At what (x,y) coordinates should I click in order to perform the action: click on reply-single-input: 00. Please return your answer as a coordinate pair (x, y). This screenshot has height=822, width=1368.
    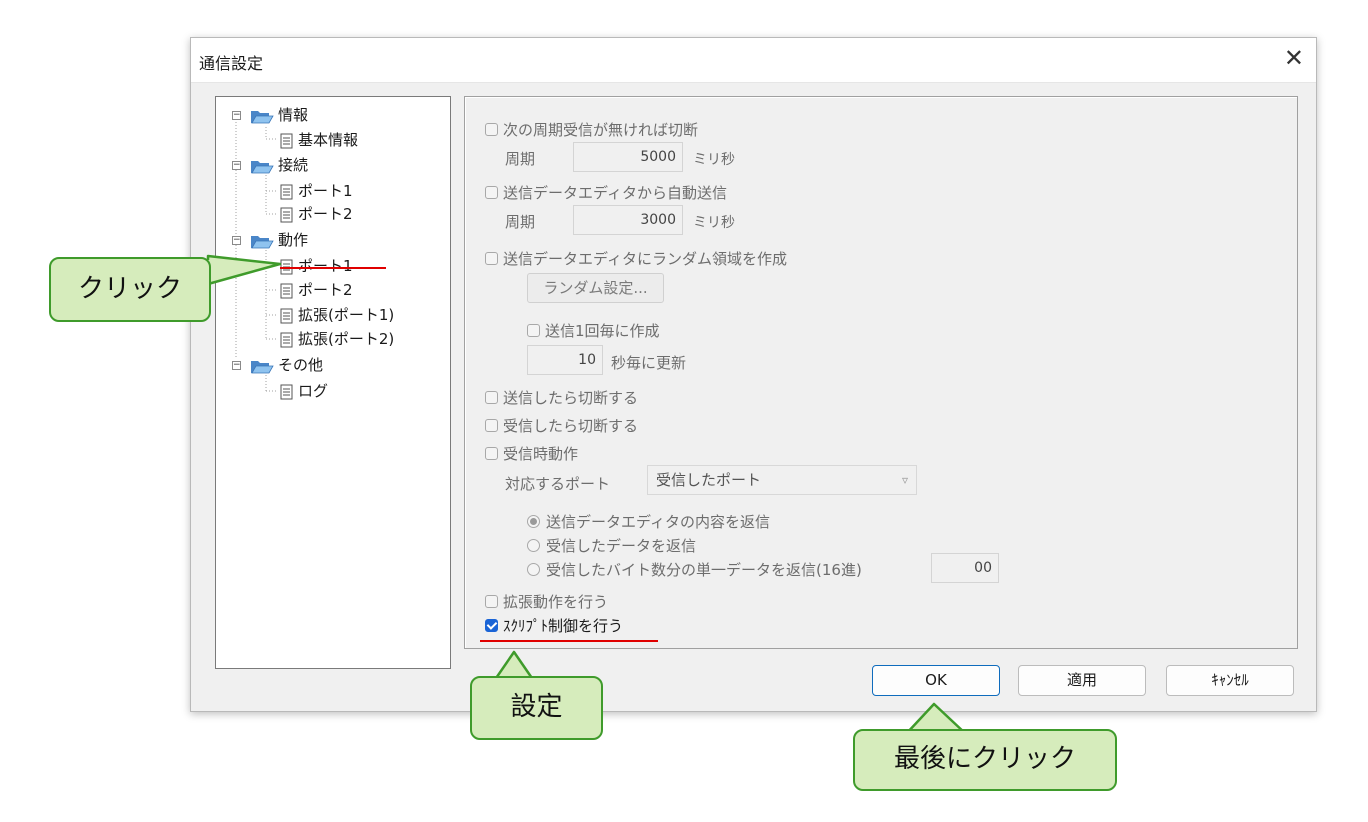
    Looking at the image, I should click on (965, 568).